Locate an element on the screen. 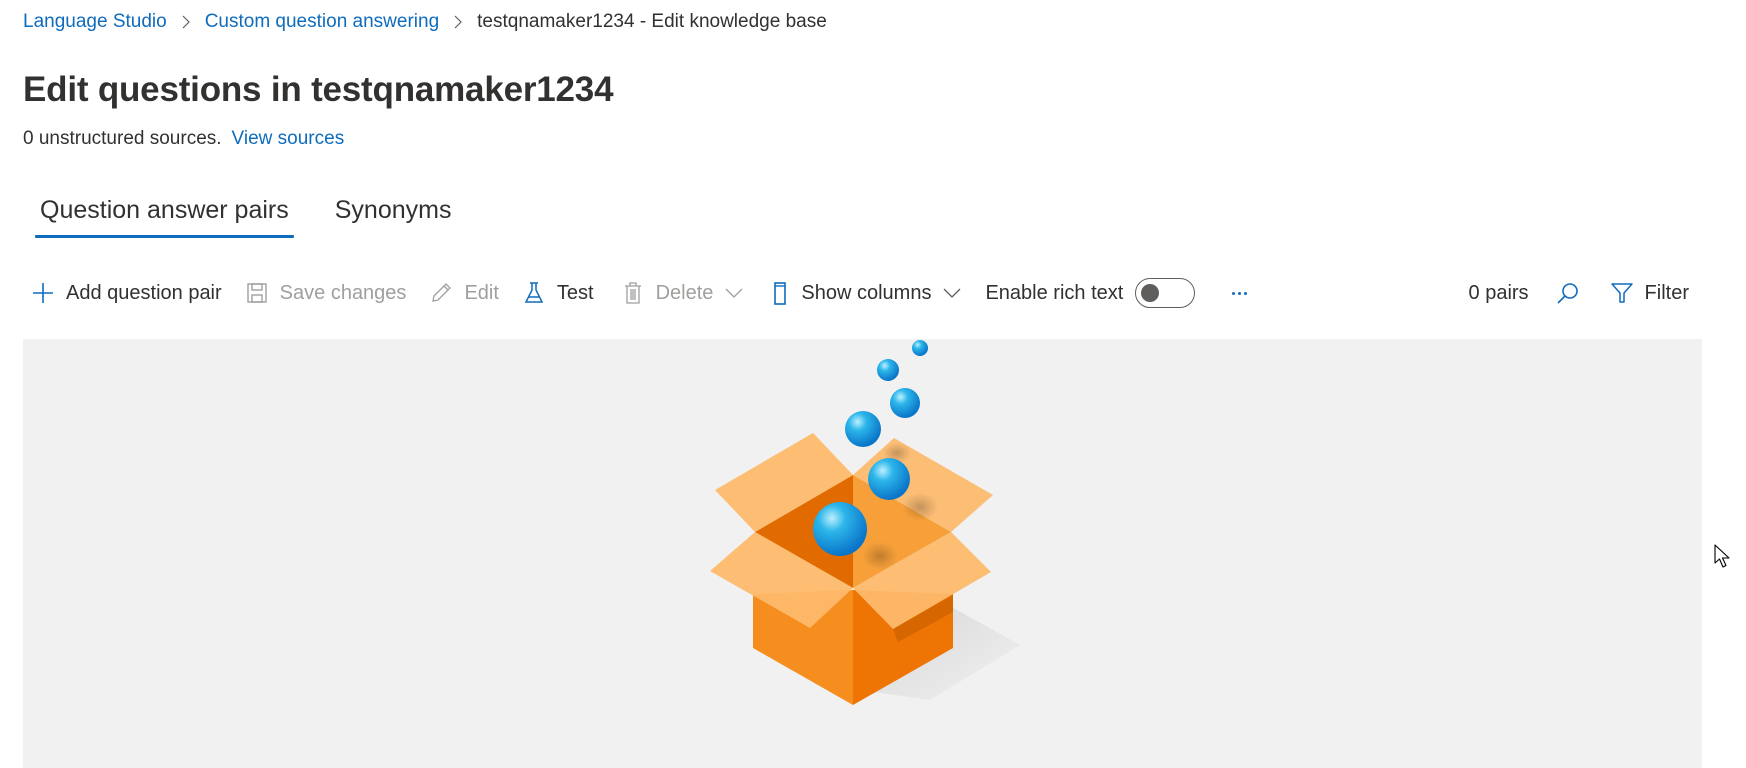 The height and width of the screenshot is (768, 1746). sources-summary: 0 unstructured sources. View sources is located at coordinates (183, 139).